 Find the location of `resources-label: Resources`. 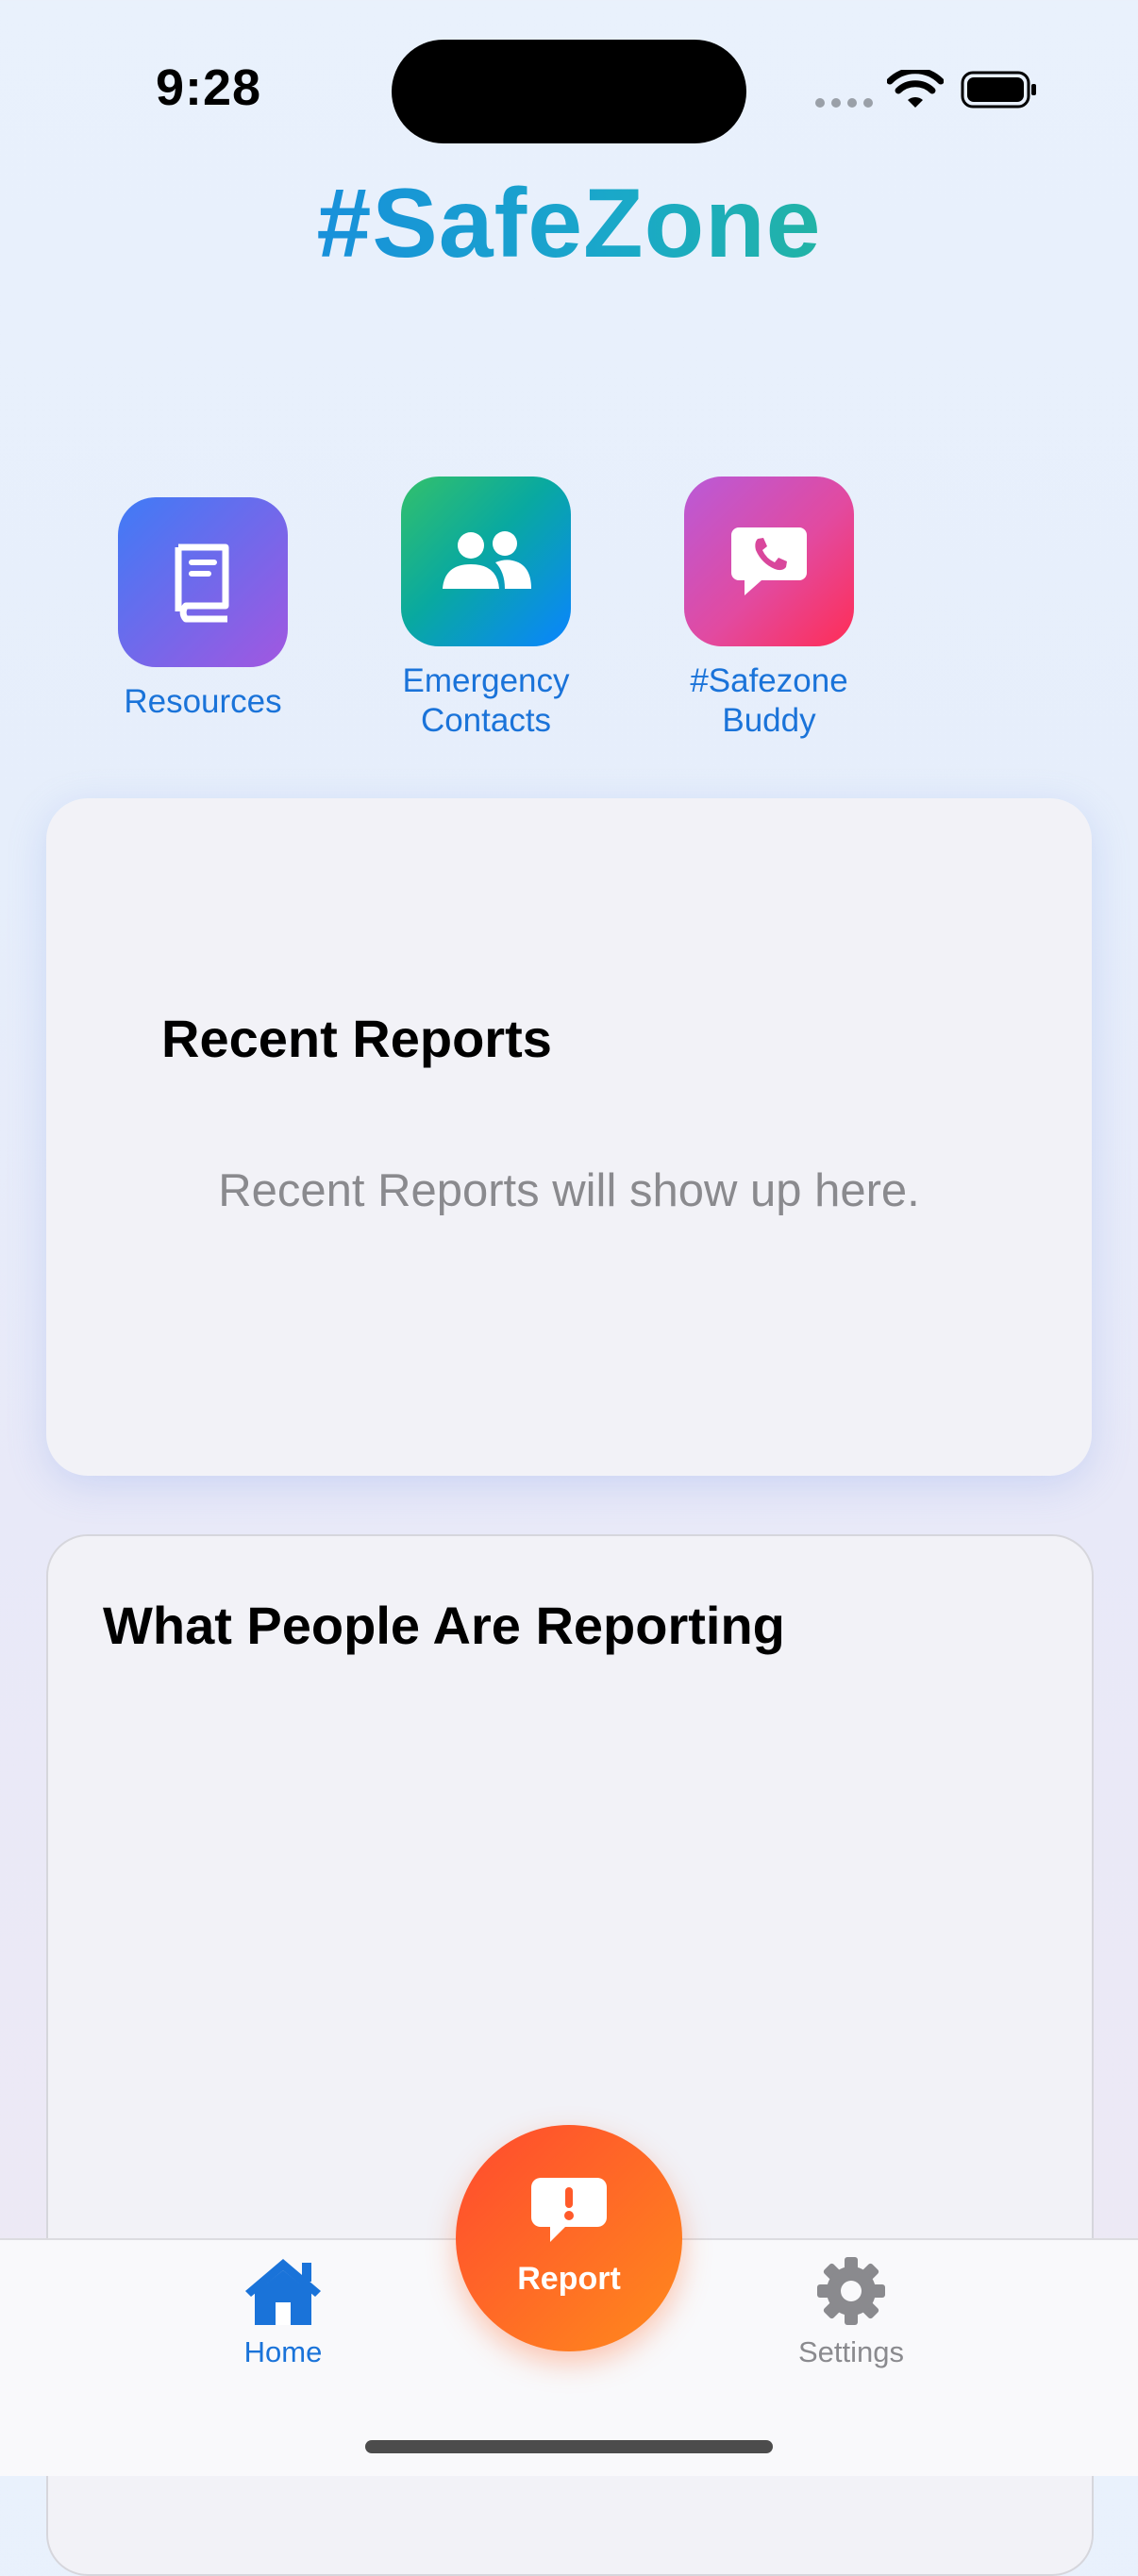

resources-label: Resources is located at coordinates (203, 701).